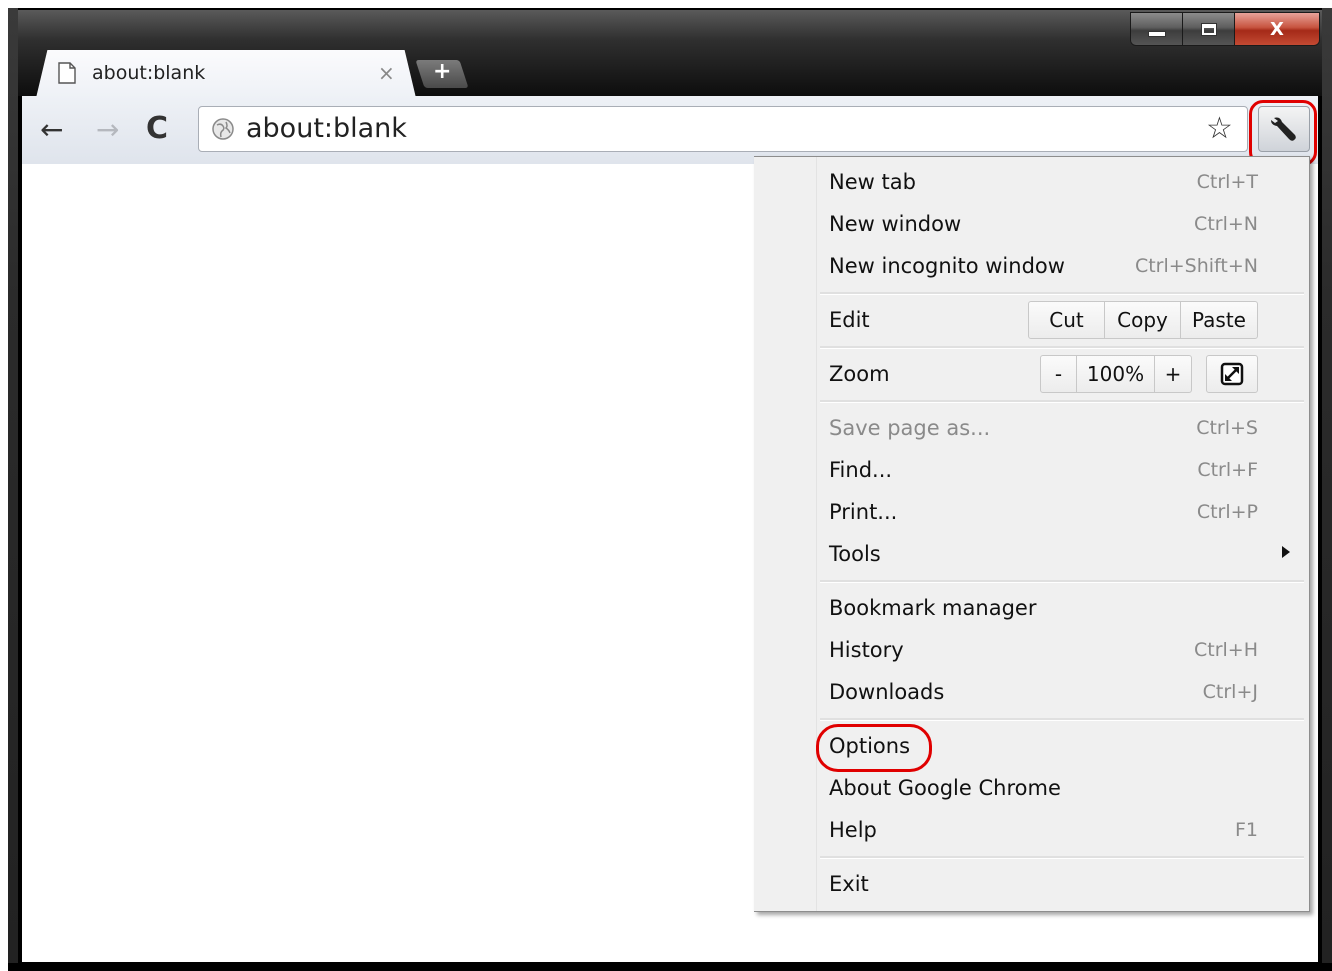 The height and width of the screenshot is (971, 1332). Describe the element at coordinates (1227, 512) in the screenshot. I see `shortcut-print: Ctrl+P` at that location.